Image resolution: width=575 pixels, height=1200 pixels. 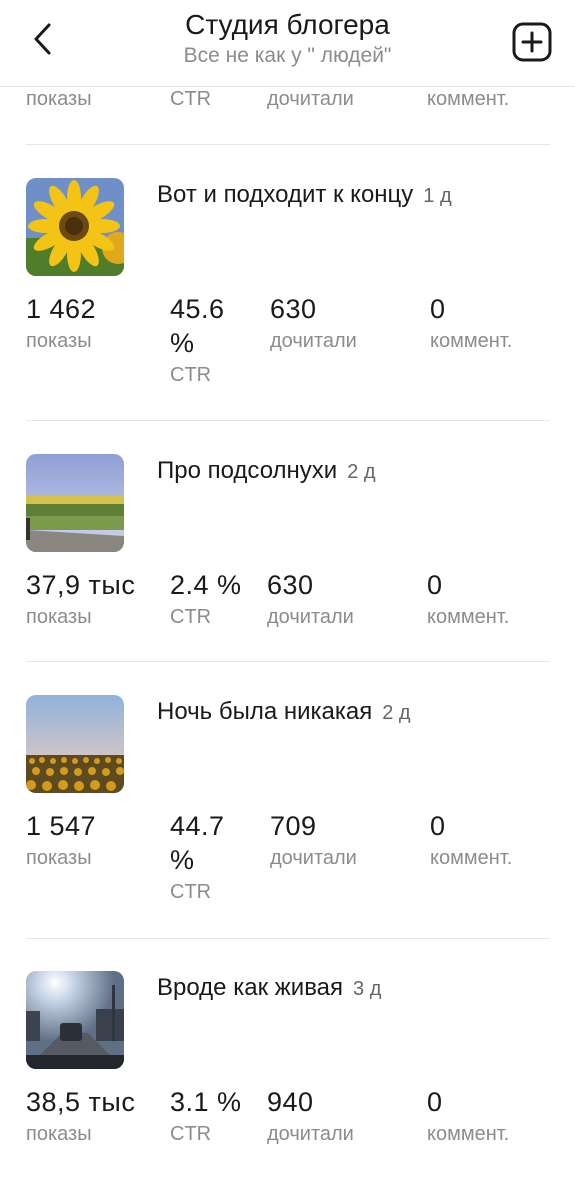 I want to click on stat-views: 38,5 тыс показы, so click(x=80, y=1116).